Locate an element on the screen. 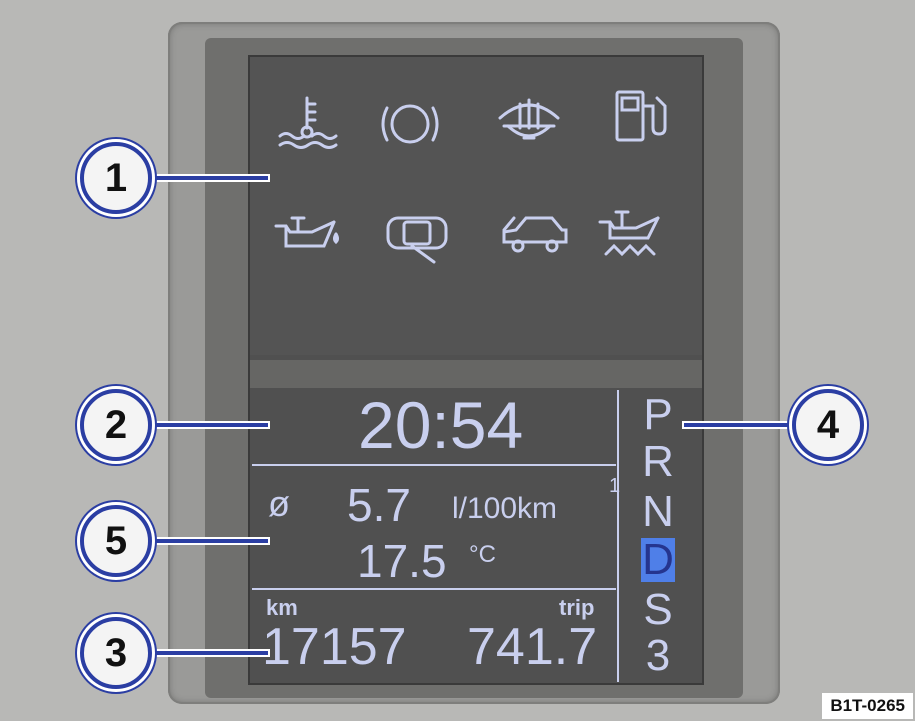  callout-3-leader is located at coordinates (209, 653).